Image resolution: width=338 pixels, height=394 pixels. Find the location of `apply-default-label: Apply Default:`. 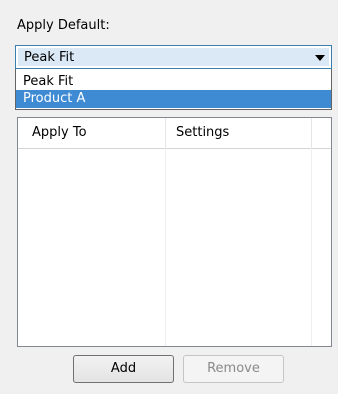

apply-default-label: Apply Default: is located at coordinates (63, 25).